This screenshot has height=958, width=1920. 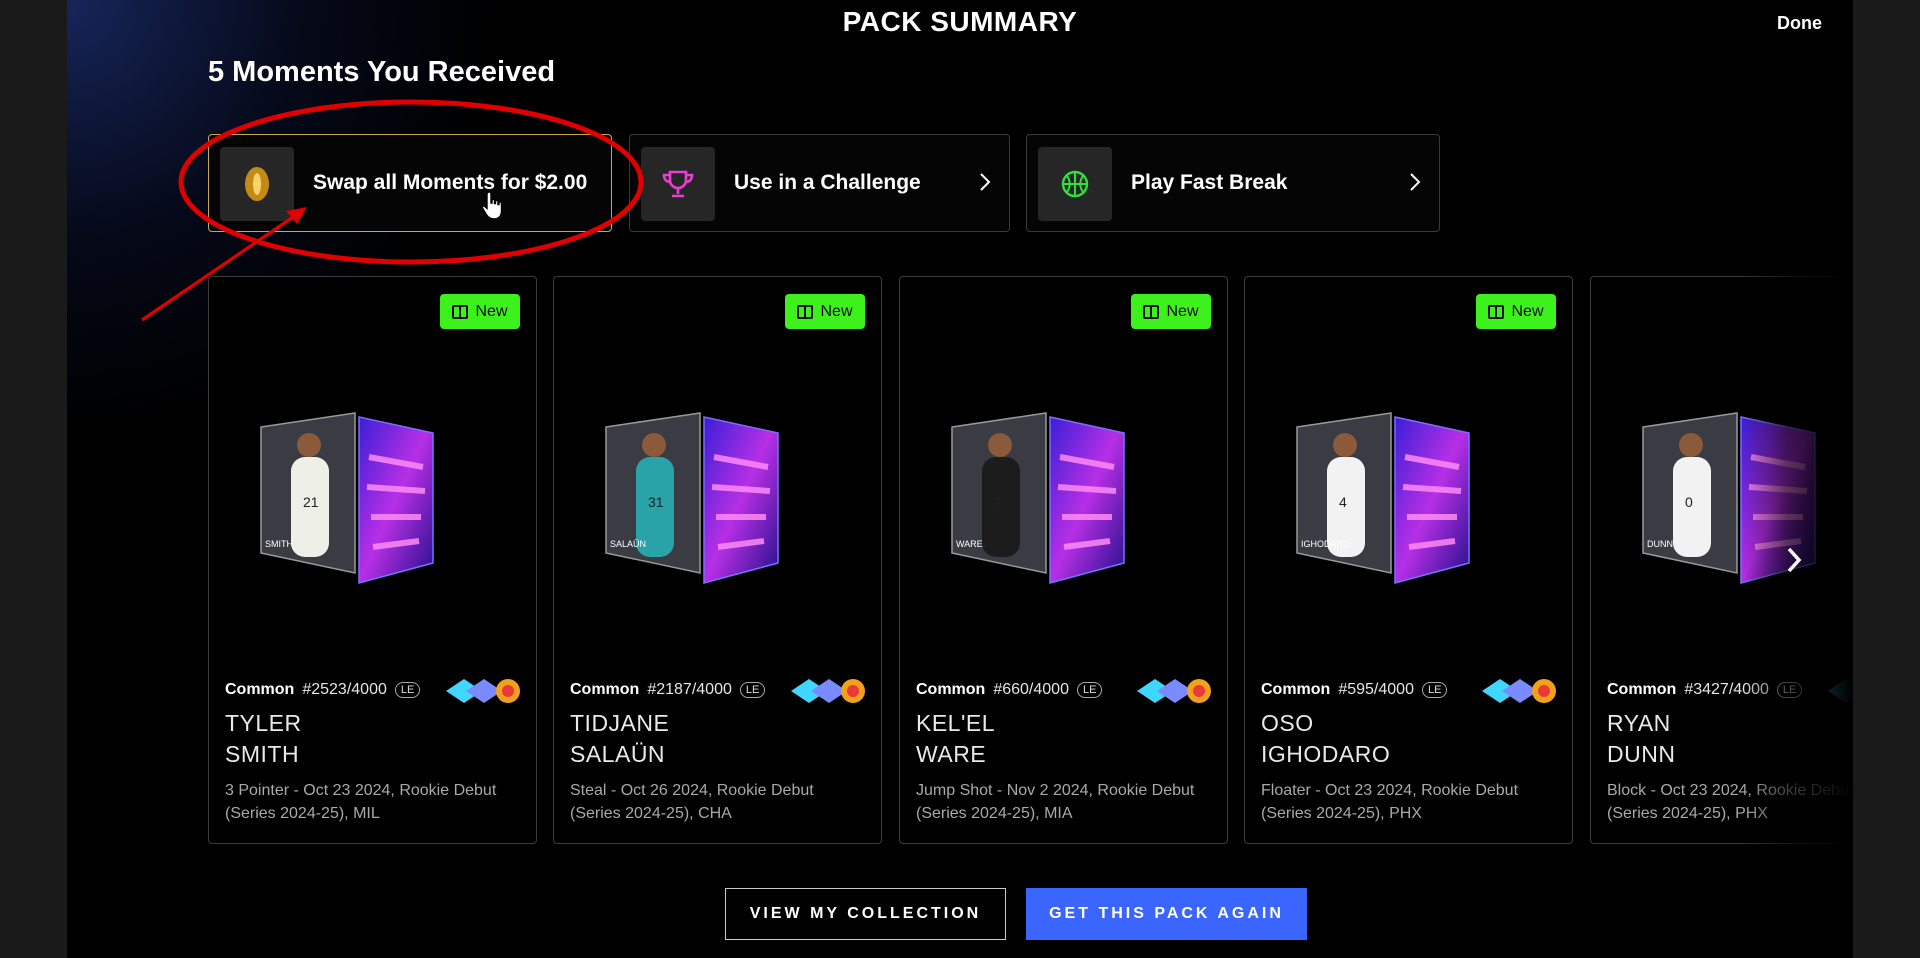 I want to click on moment-pack-art: 31 SALAÜN, so click(x=692, y=498).